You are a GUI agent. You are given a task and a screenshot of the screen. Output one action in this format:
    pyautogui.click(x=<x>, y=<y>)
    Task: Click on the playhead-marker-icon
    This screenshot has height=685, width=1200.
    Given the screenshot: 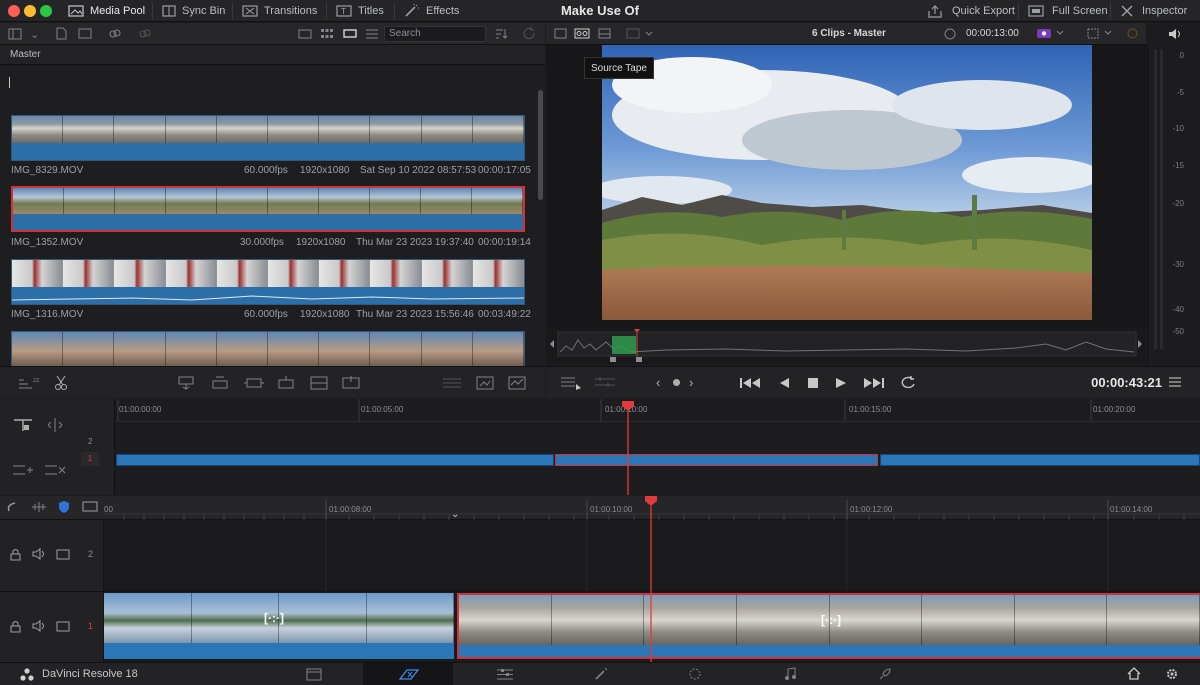 What is the action you would take?
    pyautogui.click(x=676, y=382)
    